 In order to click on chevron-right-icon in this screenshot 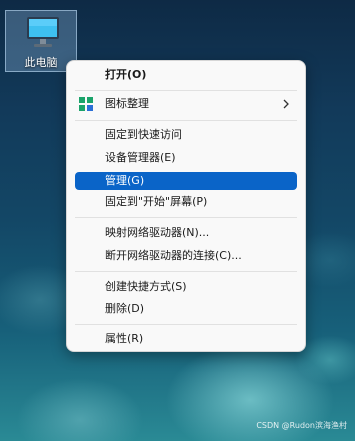, I will do `click(286, 104)`.